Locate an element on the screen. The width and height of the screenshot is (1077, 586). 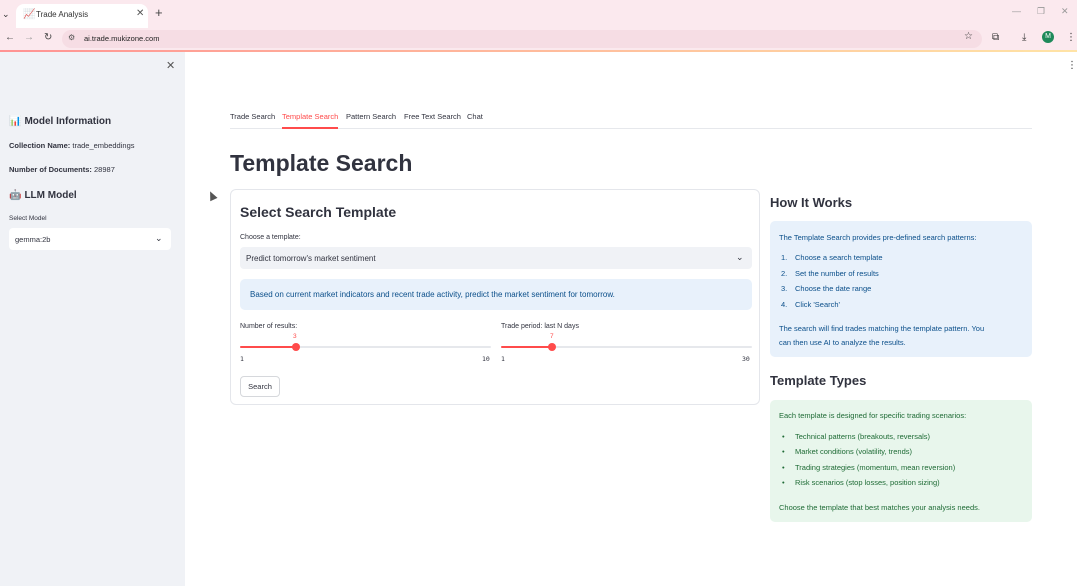
search-button: Search is located at coordinates (260, 386).